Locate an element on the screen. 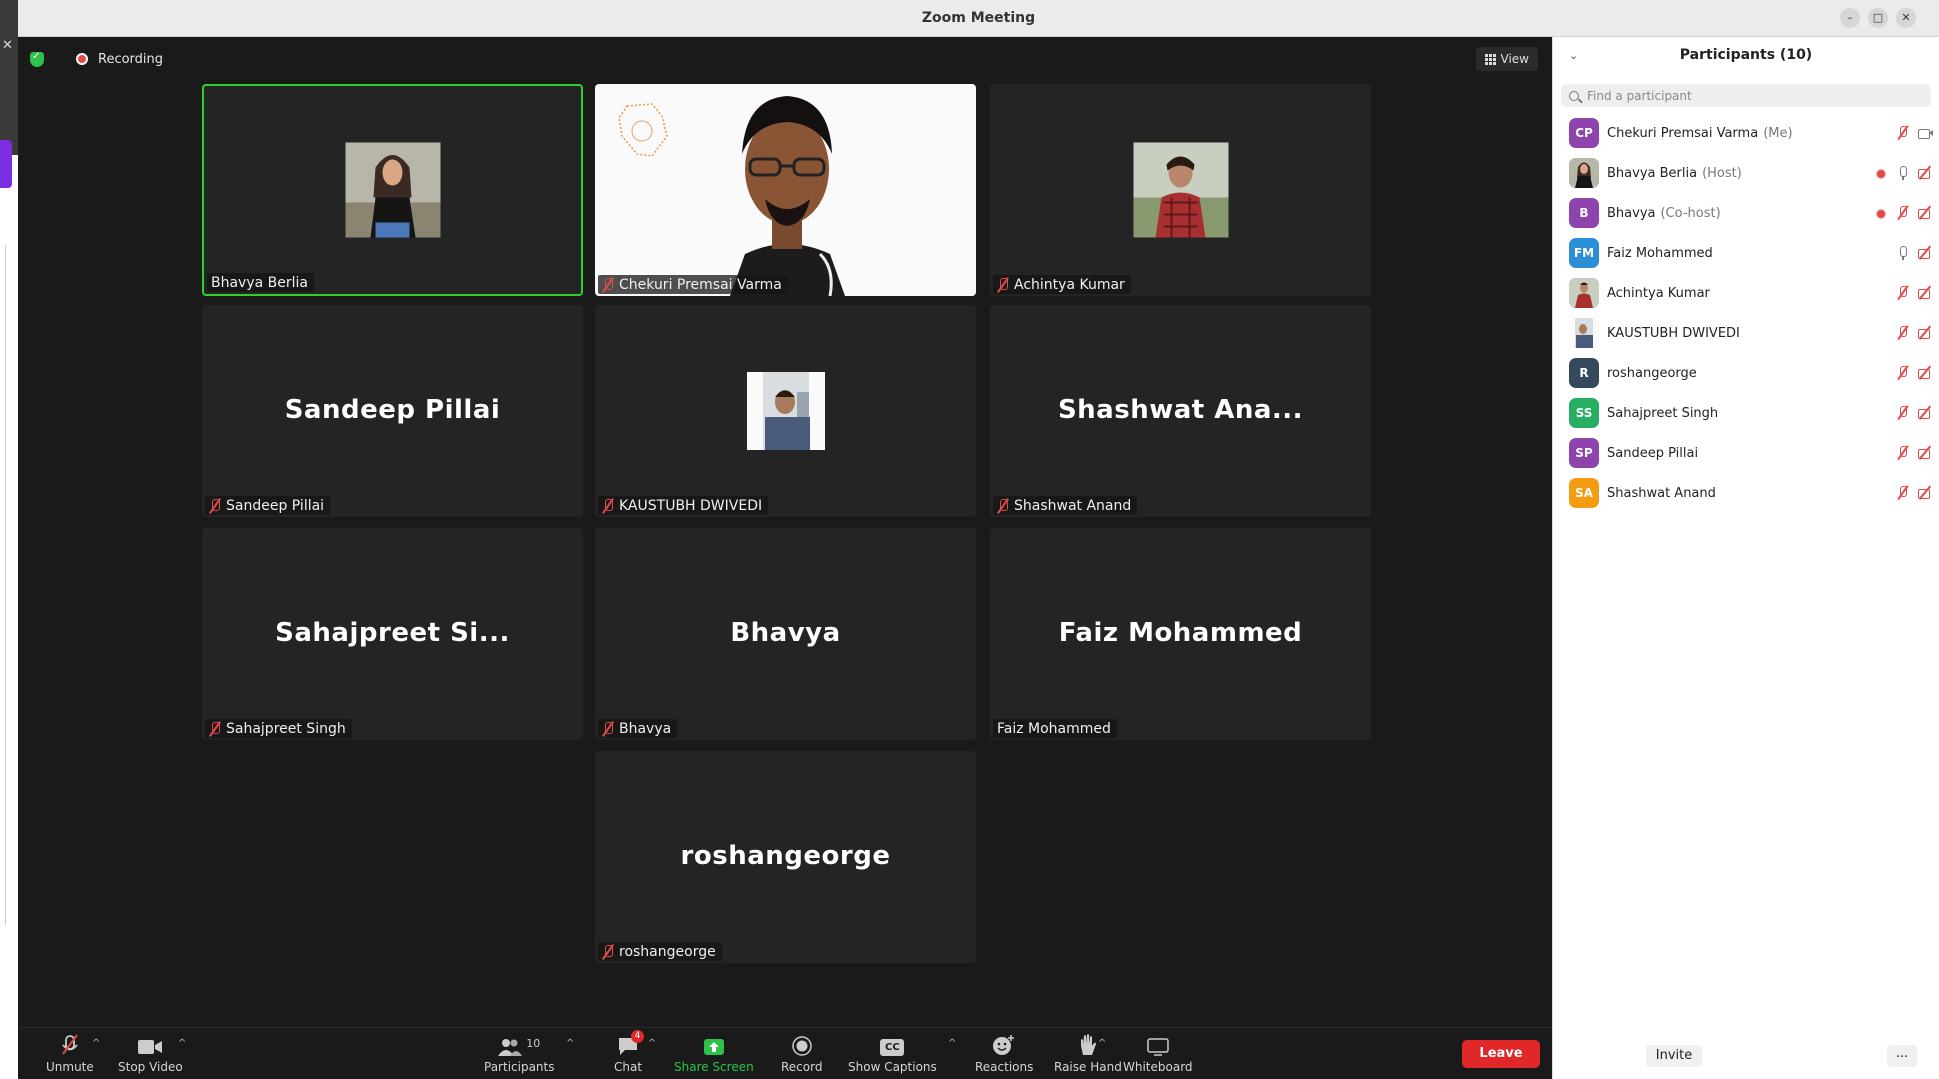 The width and height of the screenshot is (1939, 1079). participant-role: (Host) is located at coordinates (1722, 173).